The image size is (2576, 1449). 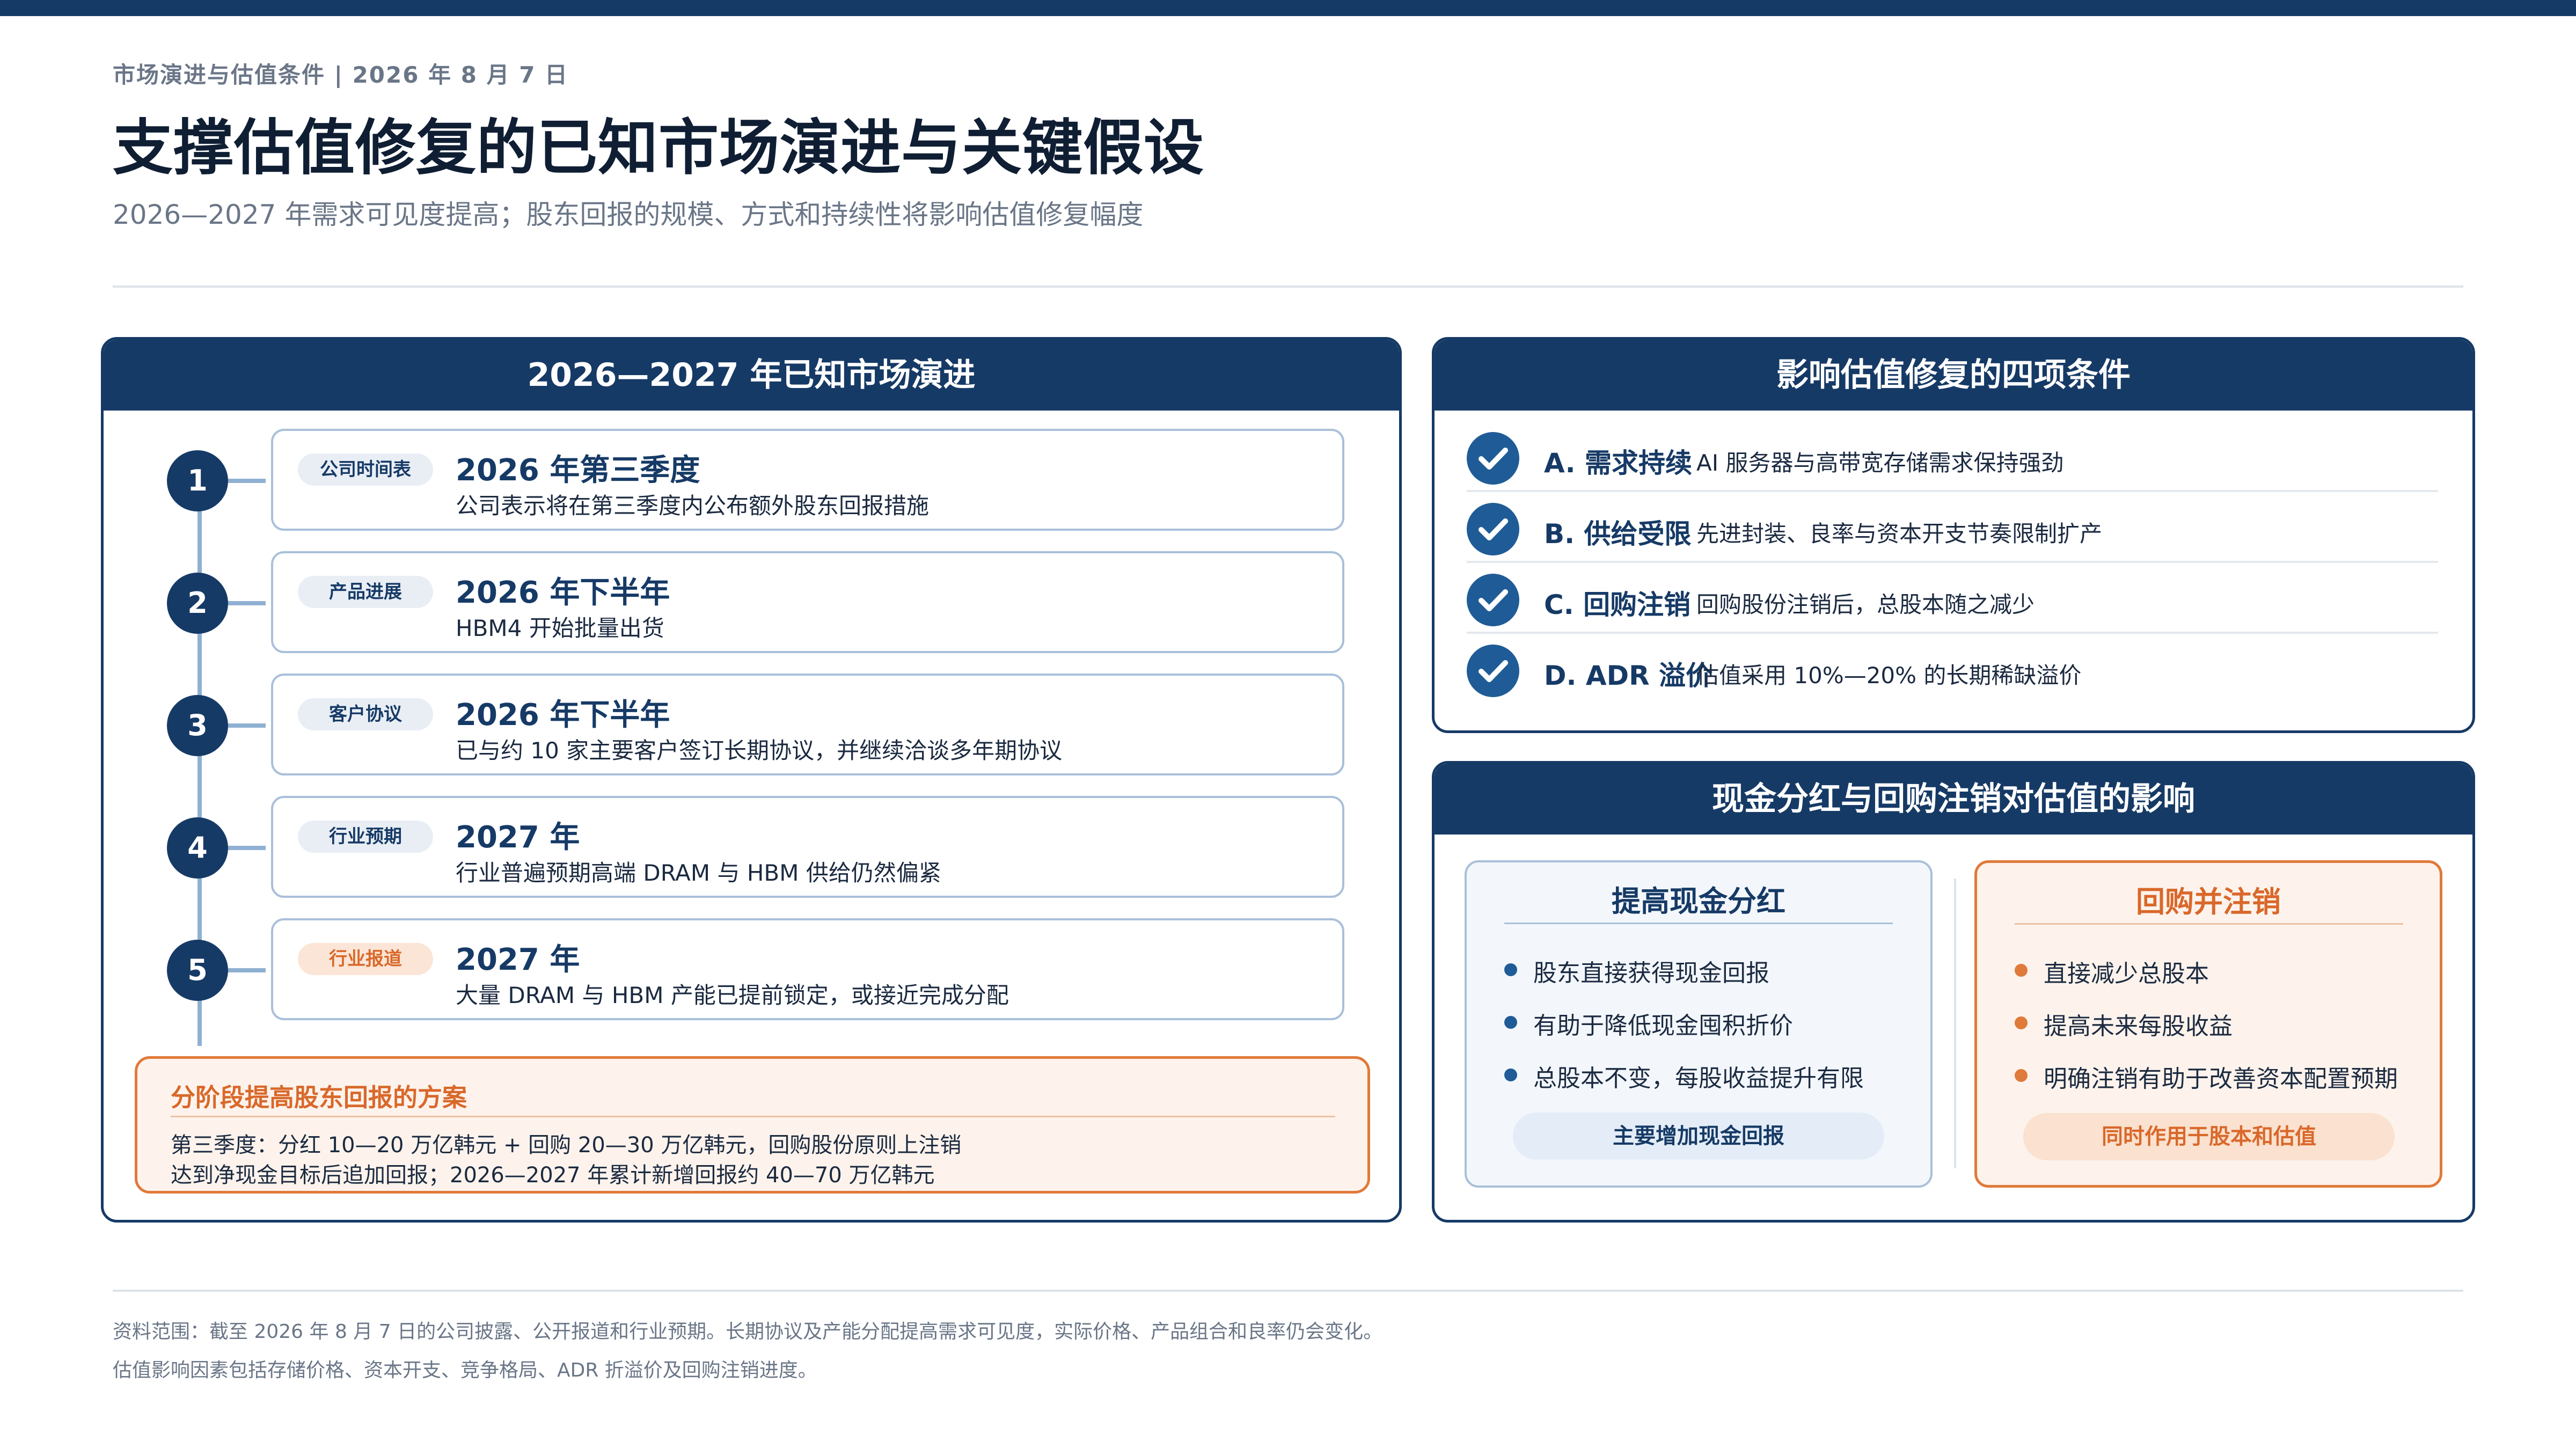 I want to click on list-item-text: 股东直接获得现金回报, so click(x=1651, y=973).